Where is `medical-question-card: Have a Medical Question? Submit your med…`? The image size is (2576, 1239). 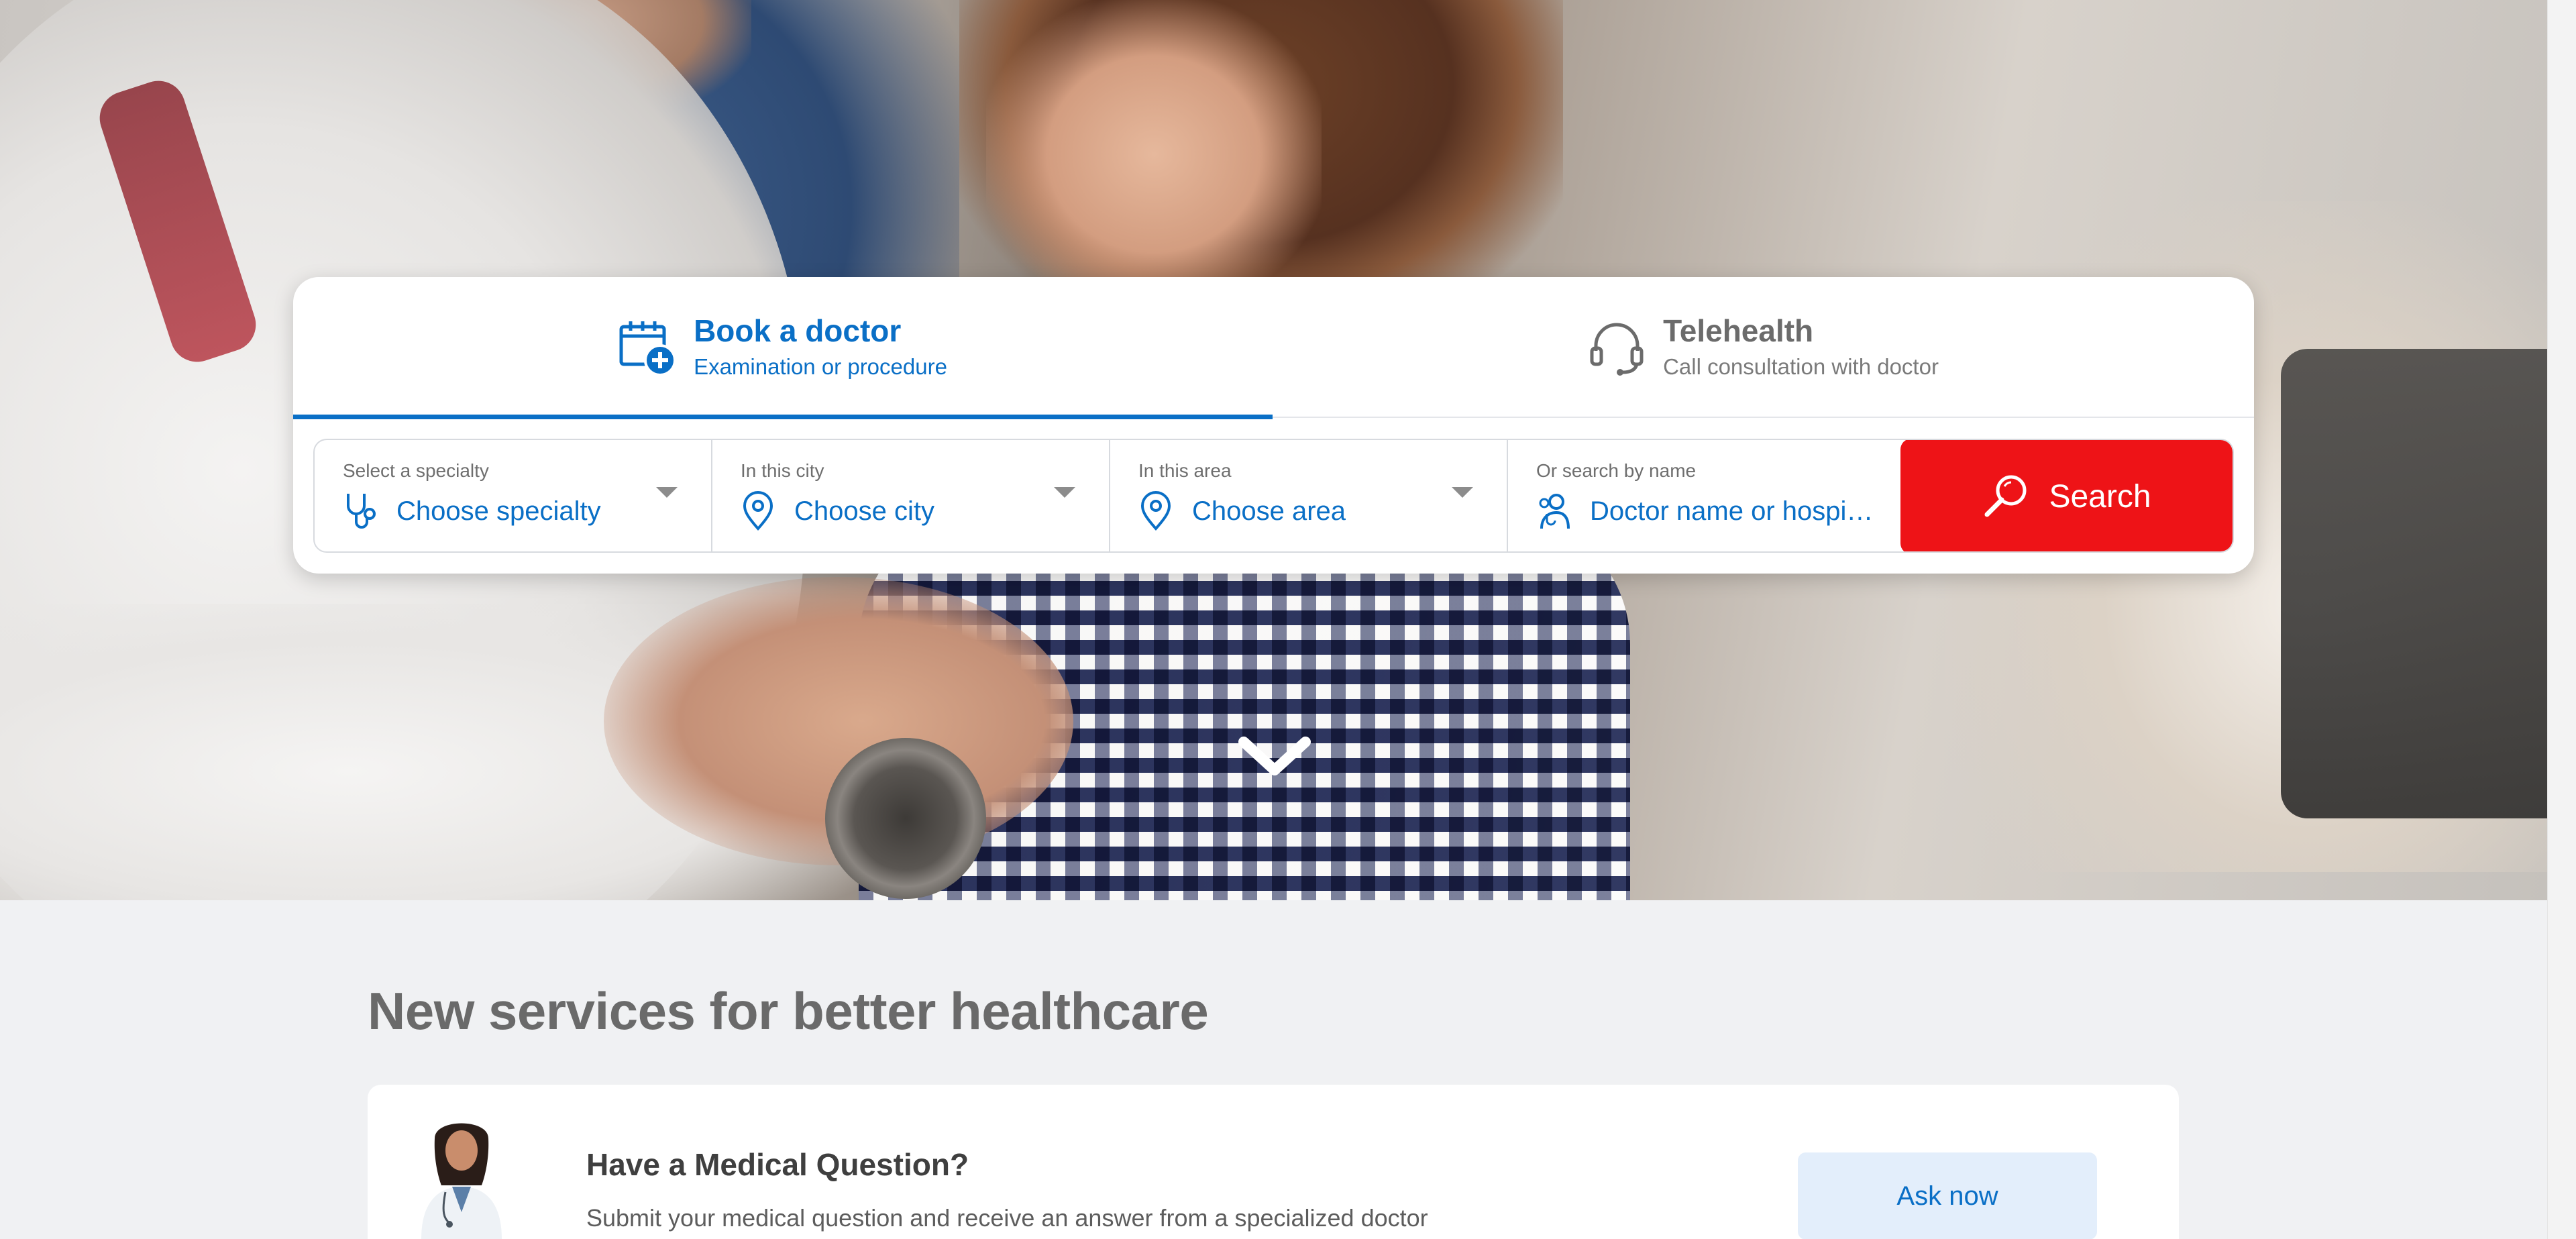
medical-question-card: Have a Medical Question? Submit your med… is located at coordinates (1273, 1162).